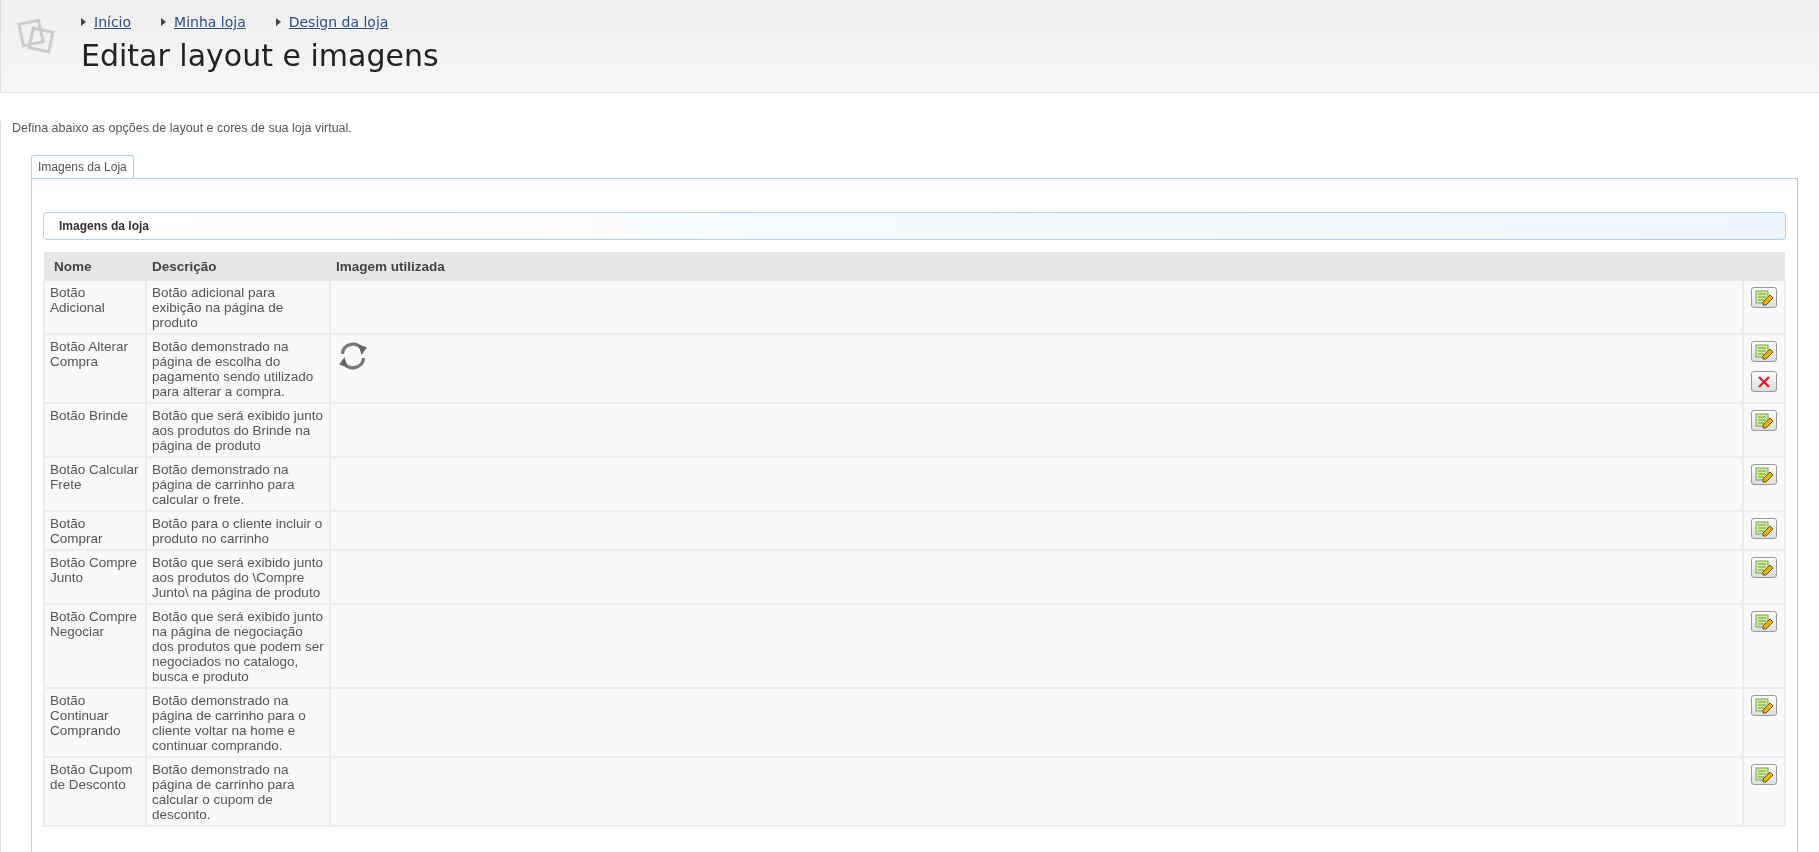 The height and width of the screenshot is (852, 1819). I want to click on table-cell: Botão Brinde, so click(95, 430).